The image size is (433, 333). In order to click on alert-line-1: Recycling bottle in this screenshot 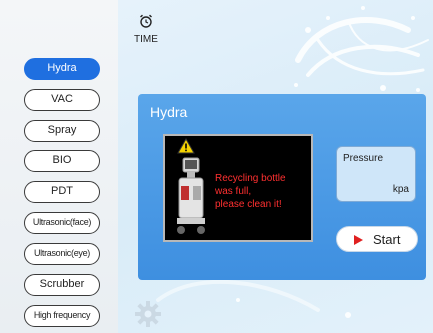, I will do `click(250, 178)`.